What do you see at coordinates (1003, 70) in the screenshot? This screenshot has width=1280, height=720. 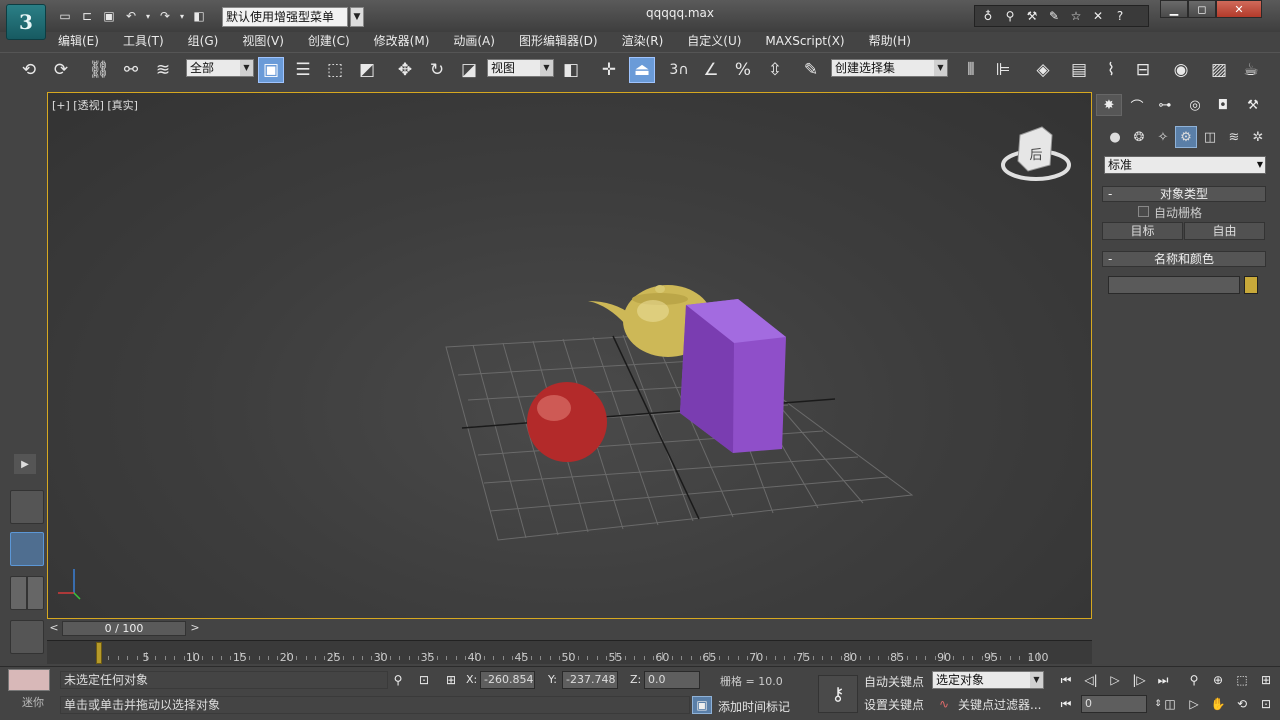 I see `align-icon: ⊫` at bounding box center [1003, 70].